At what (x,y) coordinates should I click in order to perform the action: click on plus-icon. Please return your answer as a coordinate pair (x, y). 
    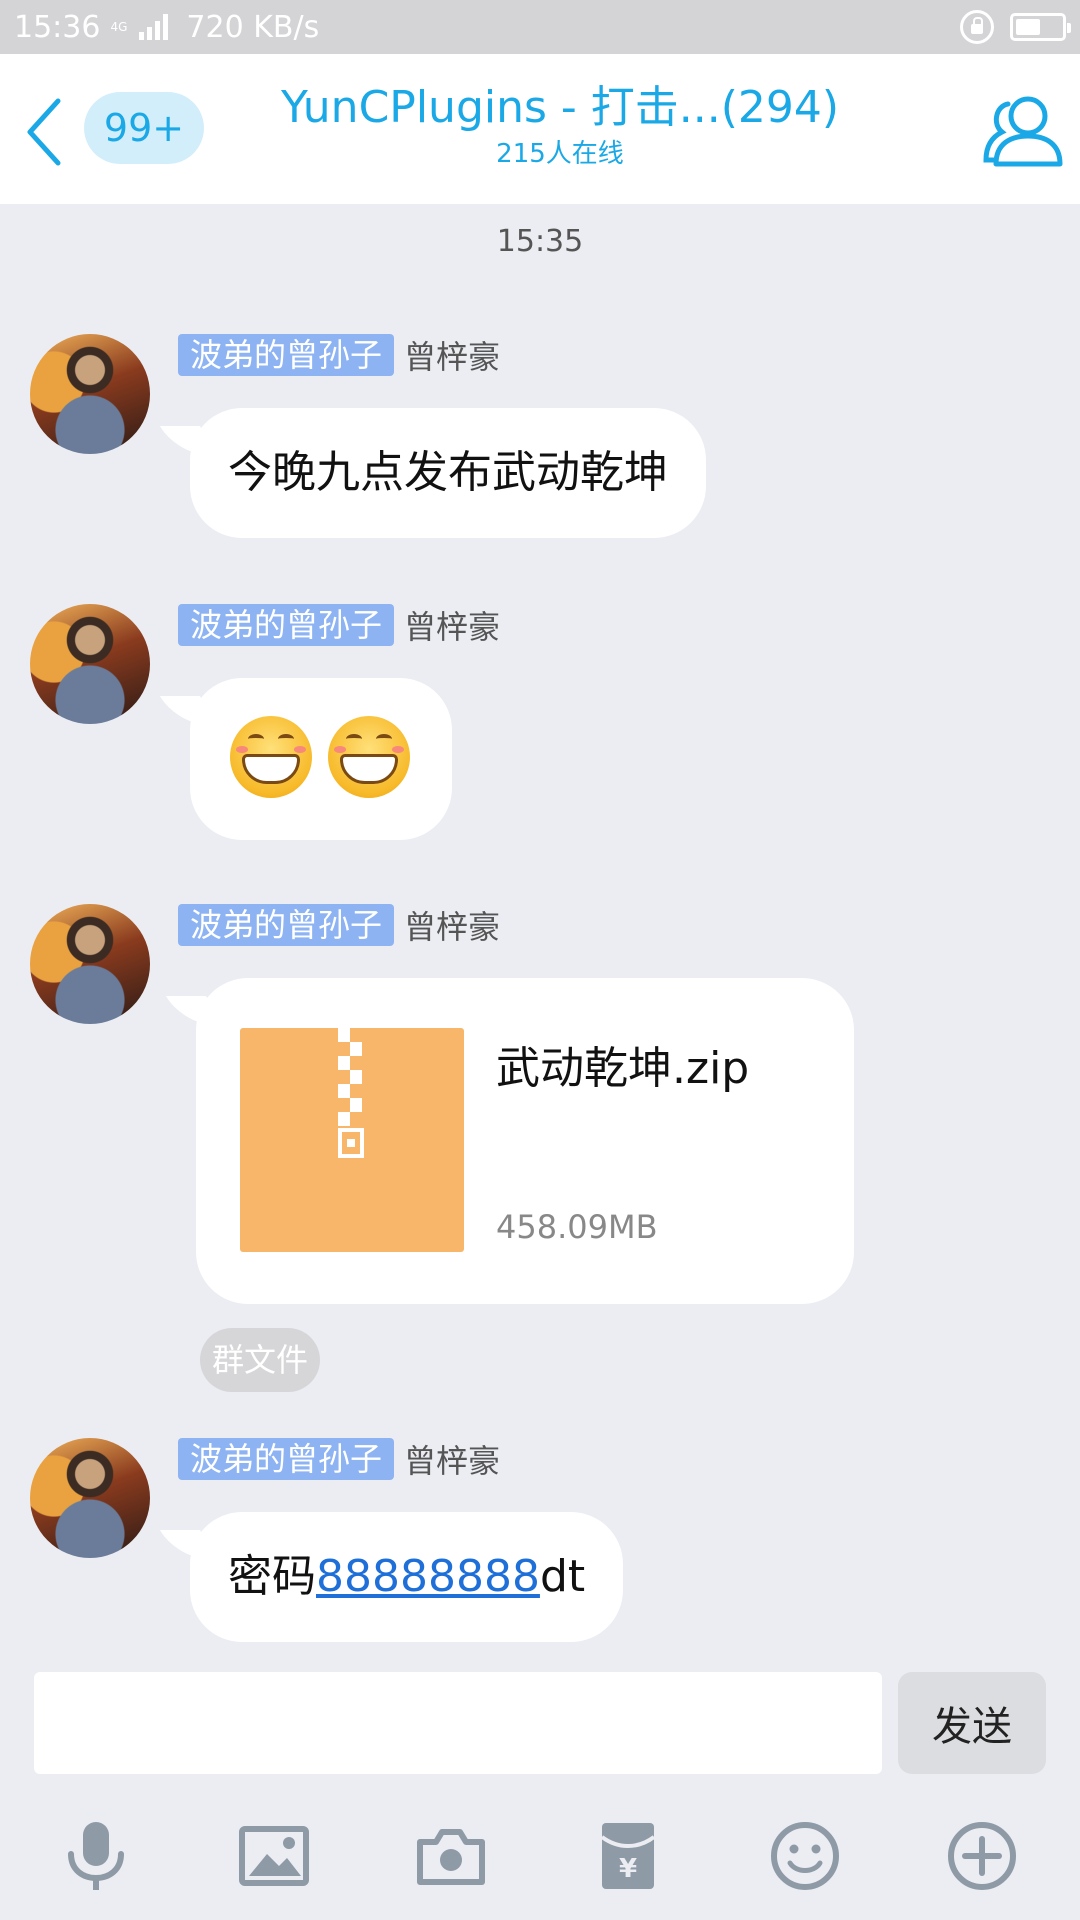
    Looking at the image, I should click on (982, 1856).